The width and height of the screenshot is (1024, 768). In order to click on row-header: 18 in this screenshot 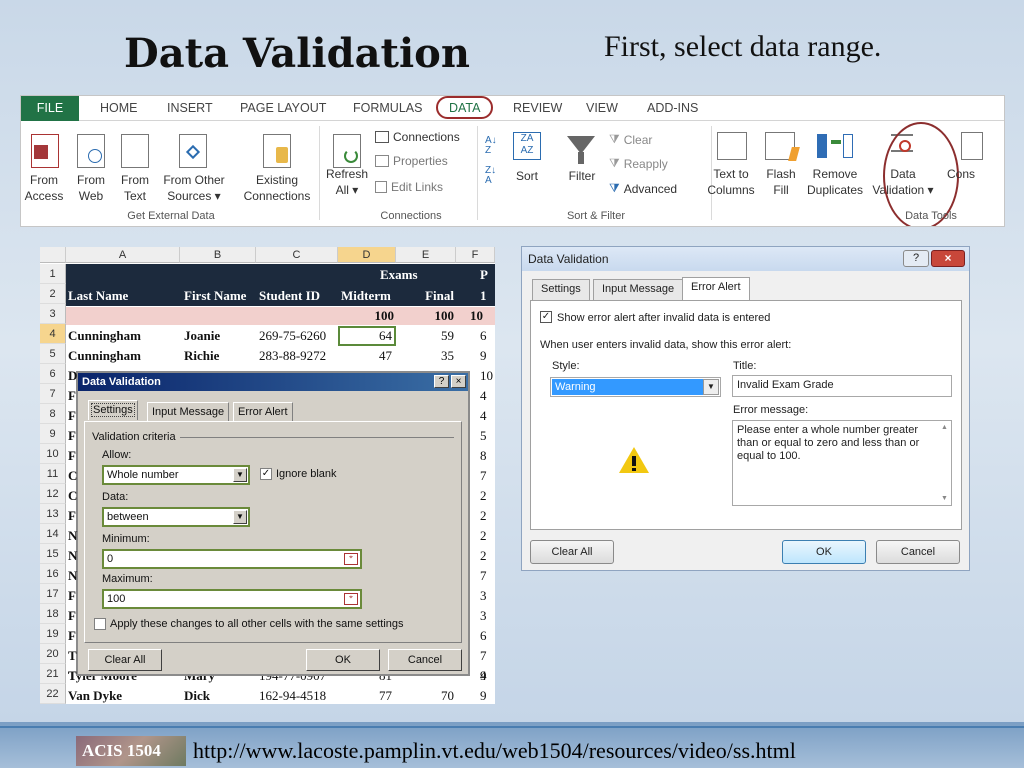, I will do `click(53, 614)`.